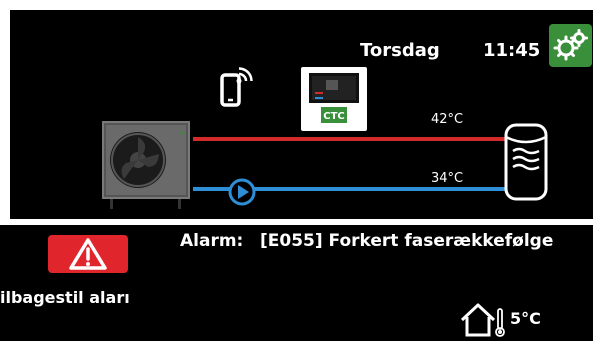 The image size is (593, 341). What do you see at coordinates (236, 87) in the screenshot?
I see `smartphone-wifi-icon` at bounding box center [236, 87].